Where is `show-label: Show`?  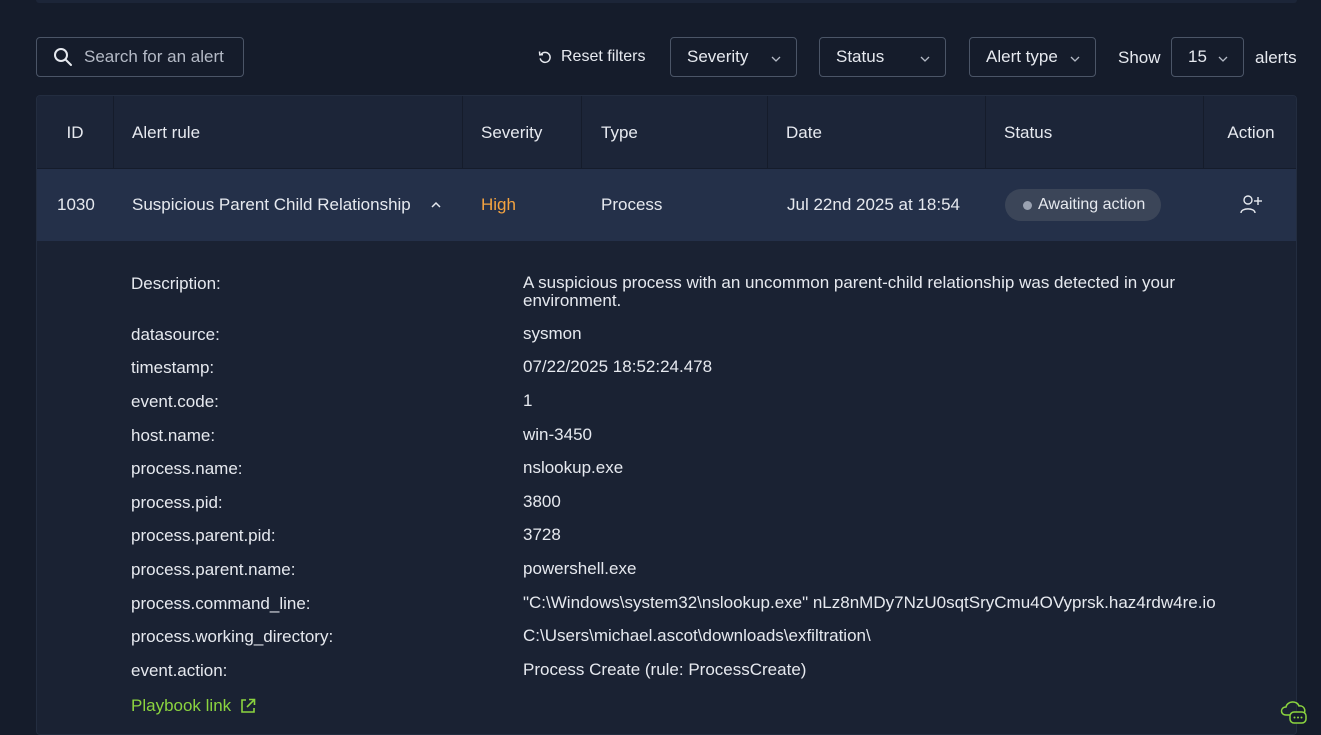
show-label: Show is located at coordinates (1139, 57).